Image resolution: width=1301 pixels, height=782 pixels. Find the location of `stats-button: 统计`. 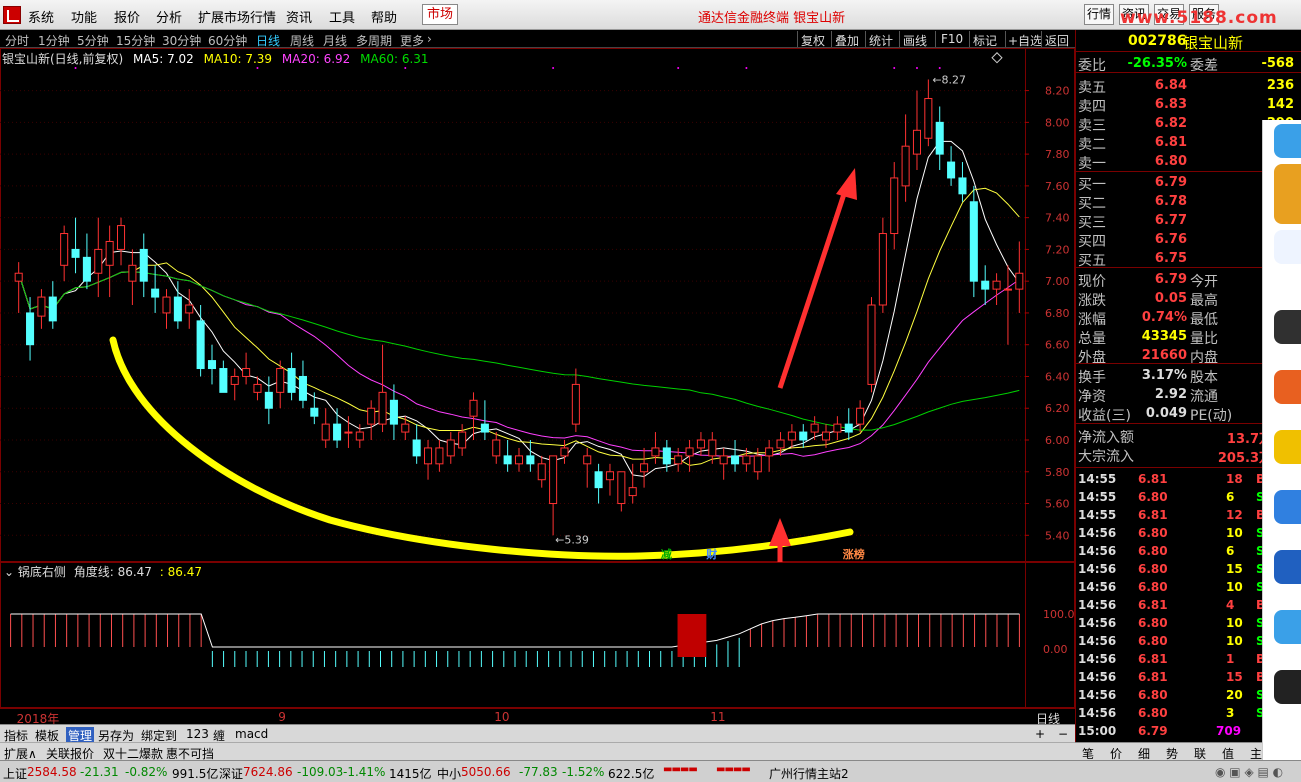

stats-button: 统计 is located at coordinates (881, 40).